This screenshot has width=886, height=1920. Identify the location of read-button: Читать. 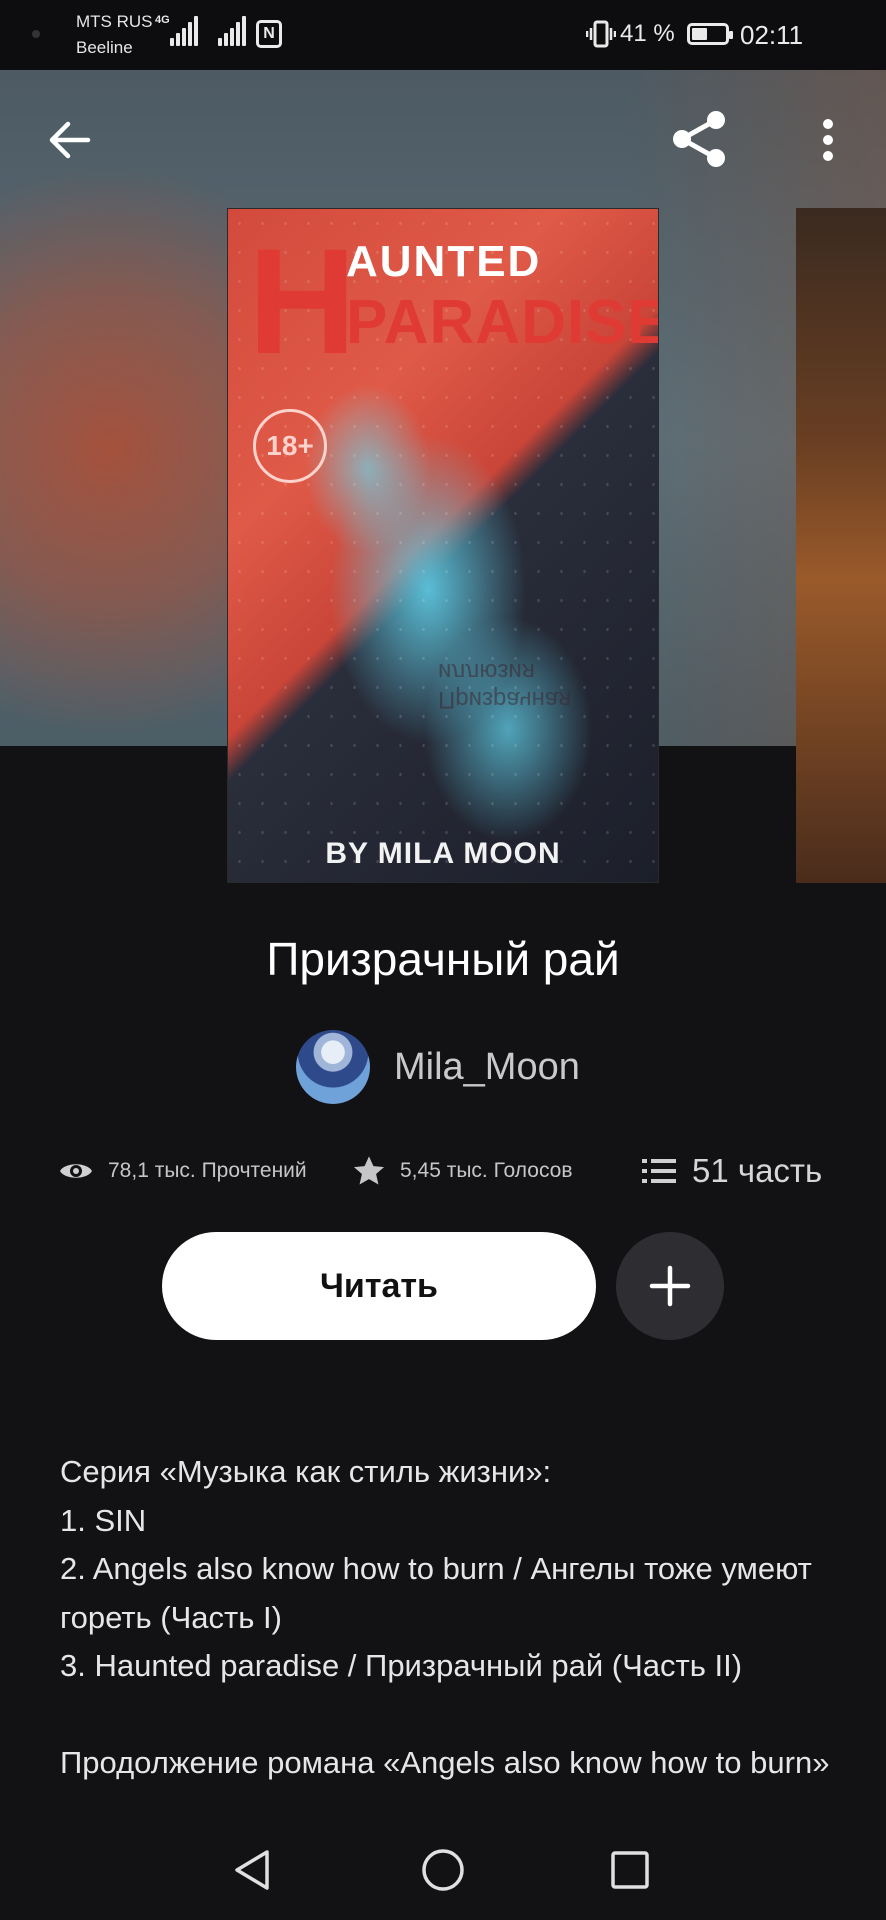
(379, 1286).